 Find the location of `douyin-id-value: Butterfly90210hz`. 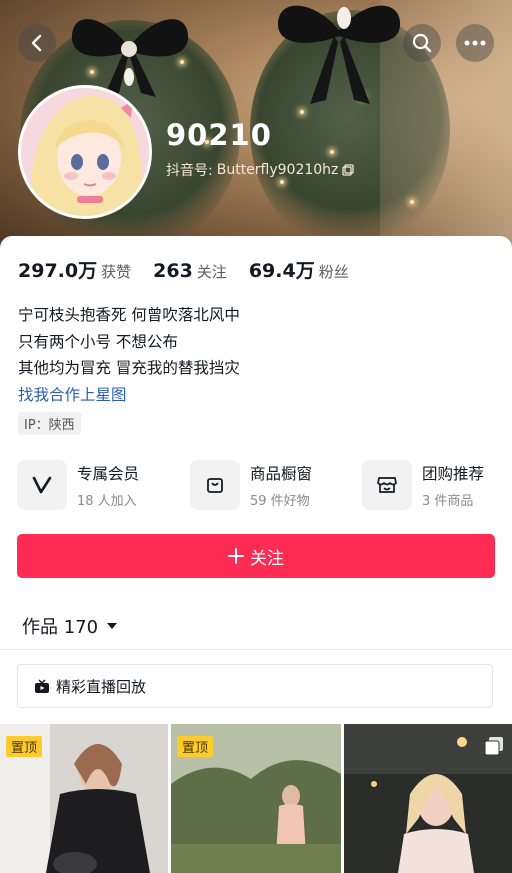

douyin-id-value: Butterfly90210hz is located at coordinates (277, 170).